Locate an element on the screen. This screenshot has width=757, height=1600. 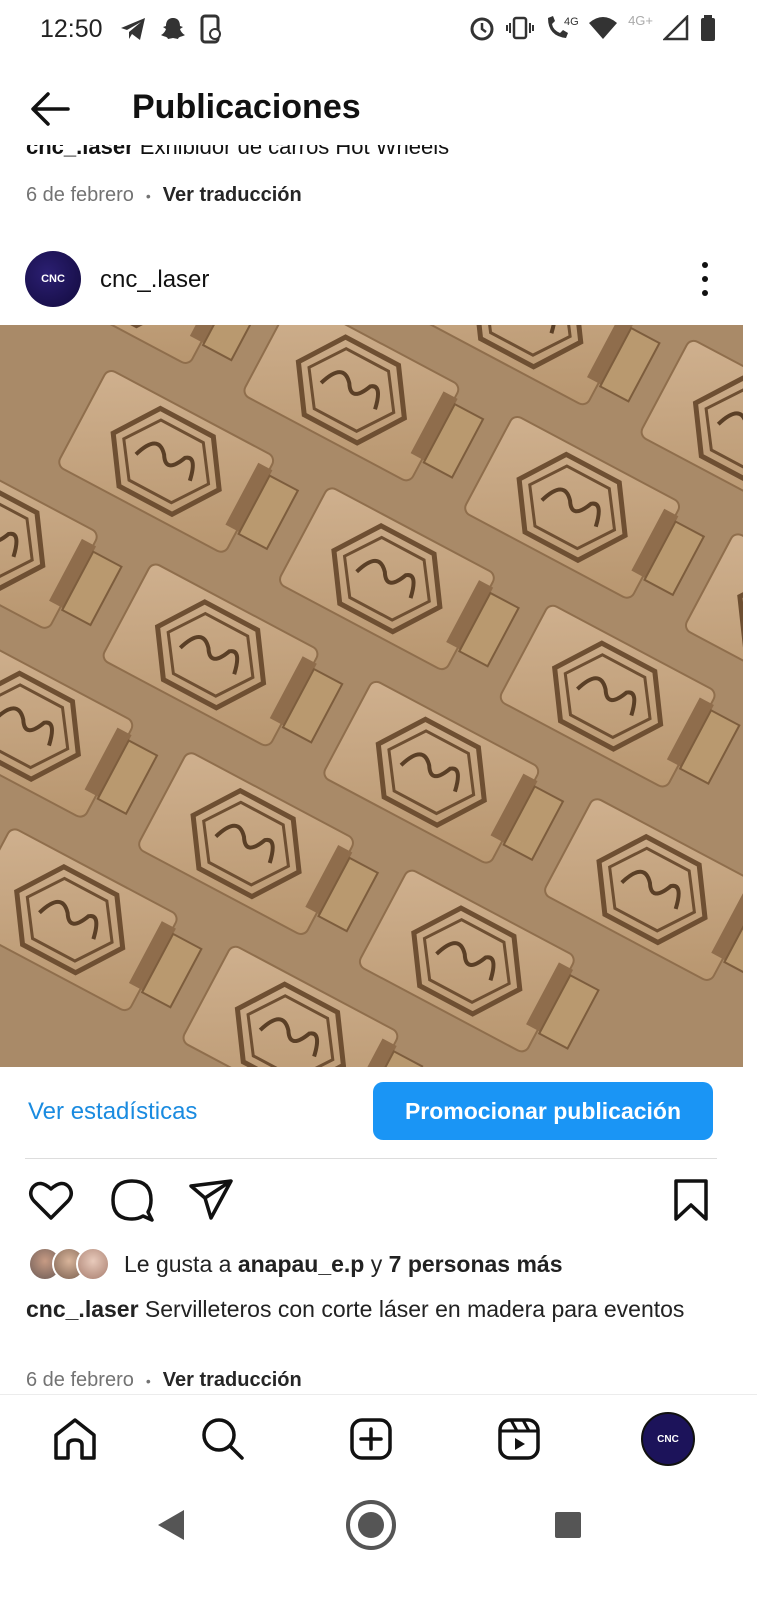
system-nav is located at coordinates (378, 1542).